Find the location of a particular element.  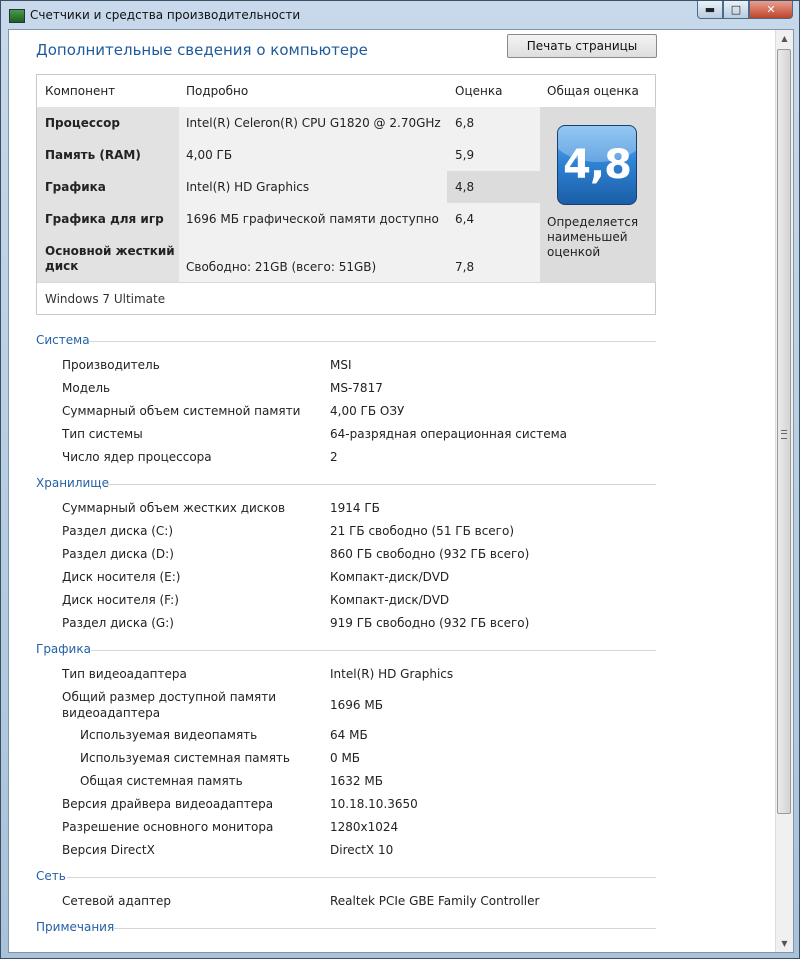

property-label: Тип видеоадаптера is located at coordinates (124, 674).